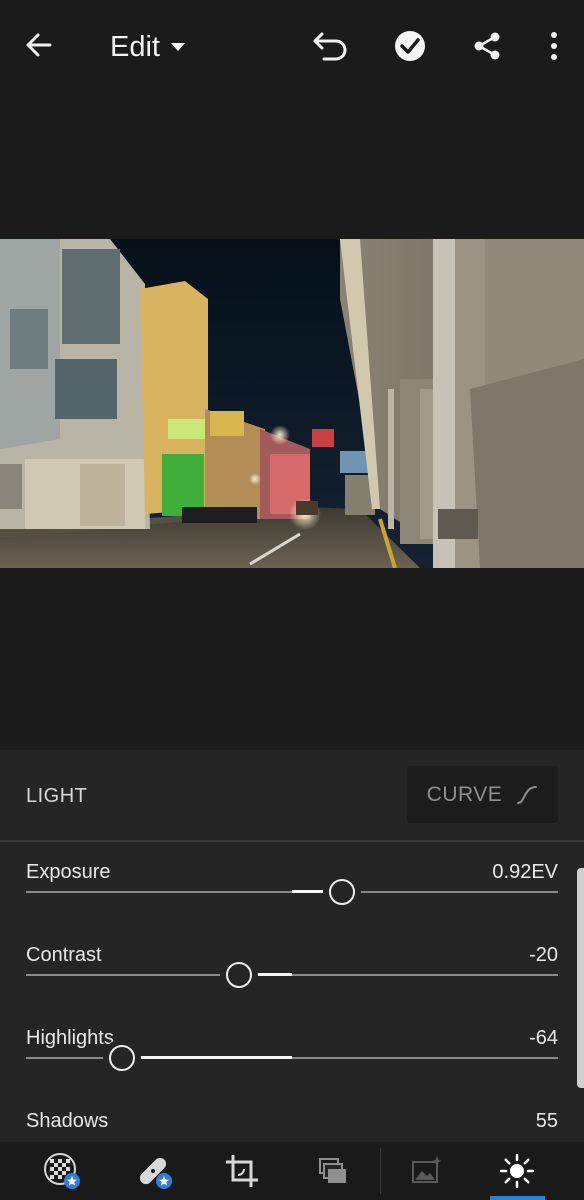 Image resolution: width=584 pixels, height=1200 pixels. What do you see at coordinates (70, 1038) in the screenshot?
I see `slider-label: Highlights` at bounding box center [70, 1038].